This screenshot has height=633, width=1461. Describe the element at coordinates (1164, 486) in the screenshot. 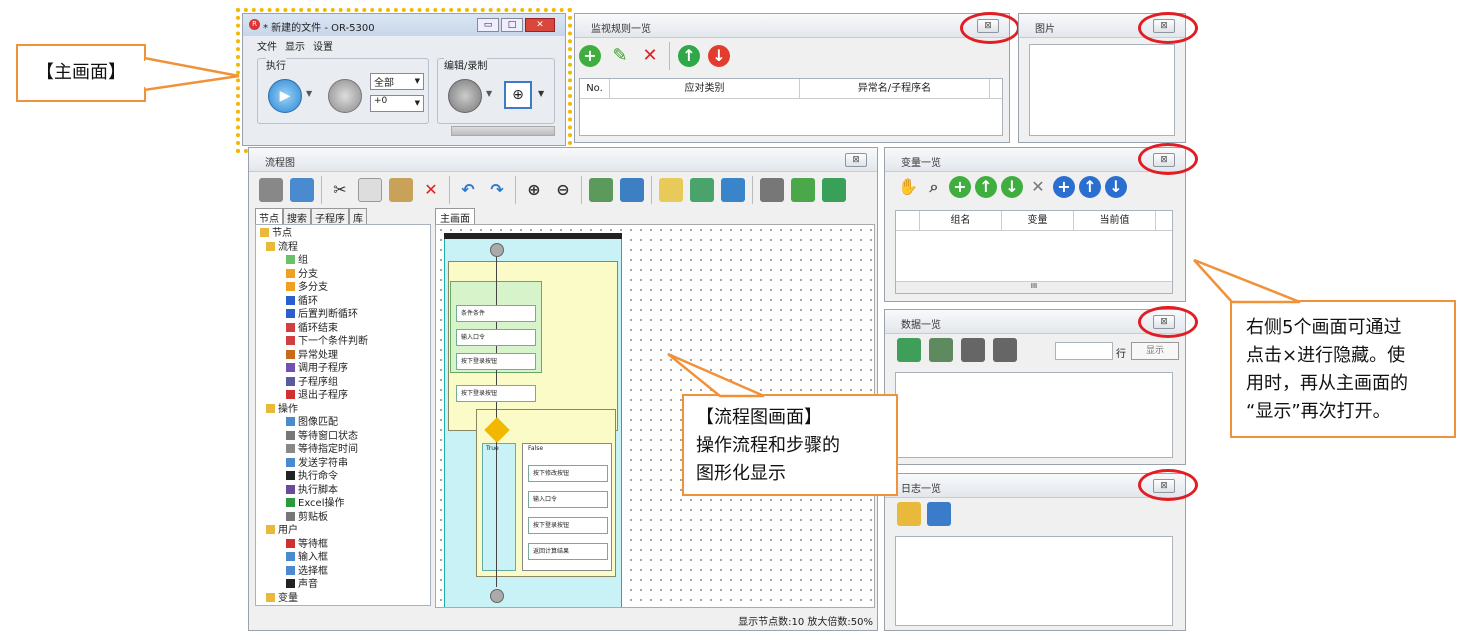

I see `log-close-button: ⊠` at that location.